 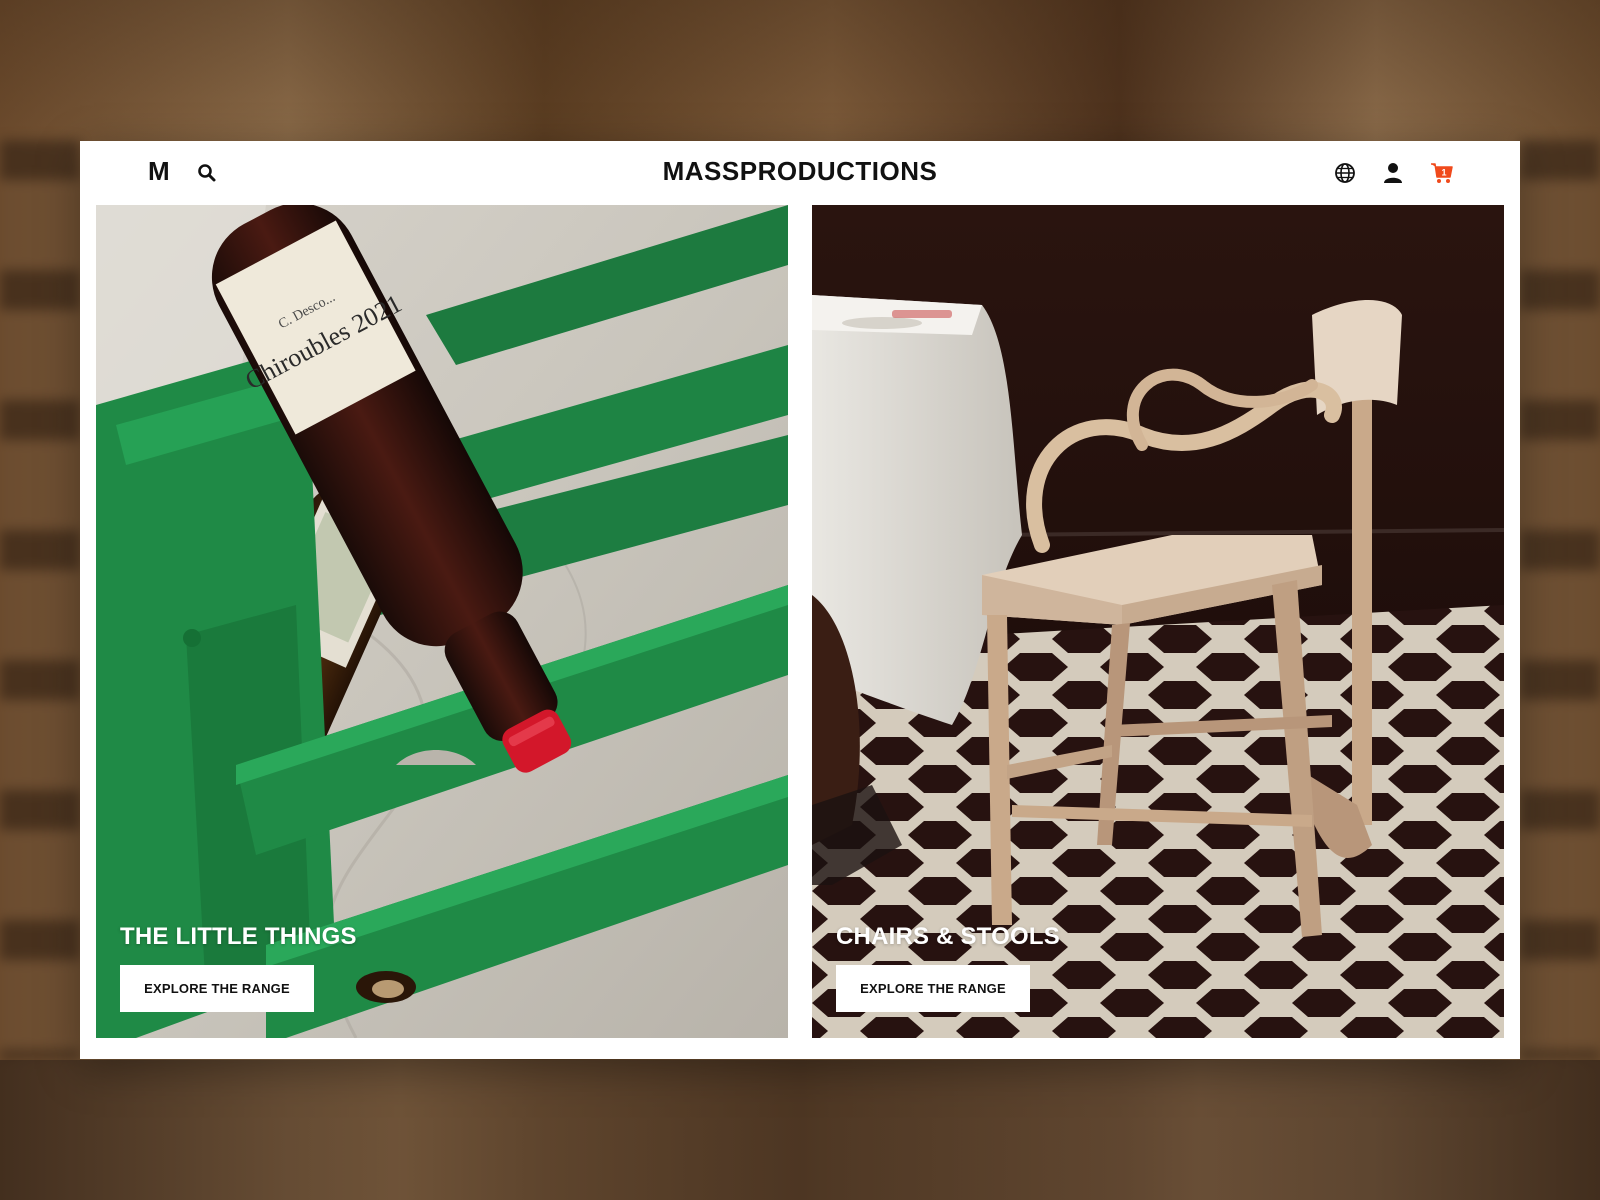 What do you see at coordinates (159, 171) in the screenshot?
I see `logo-mark: M` at bounding box center [159, 171].